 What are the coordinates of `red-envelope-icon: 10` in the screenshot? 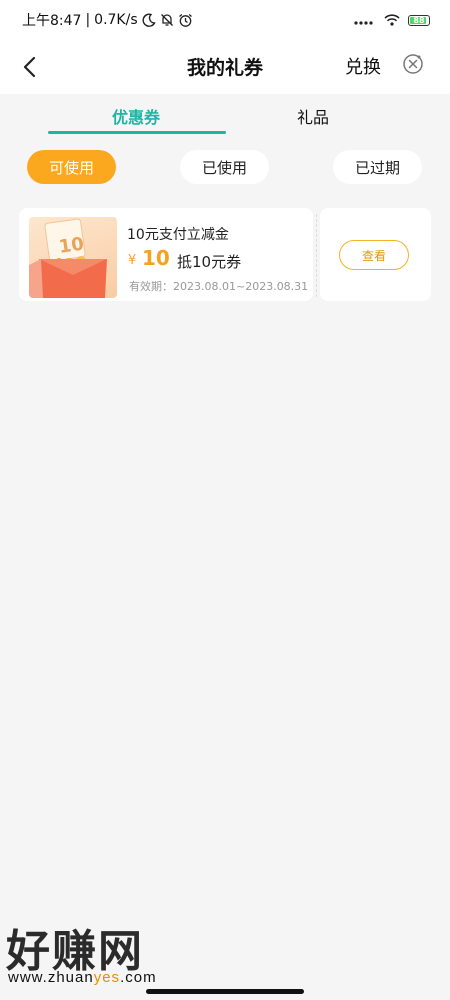 It's located at (68, 258).